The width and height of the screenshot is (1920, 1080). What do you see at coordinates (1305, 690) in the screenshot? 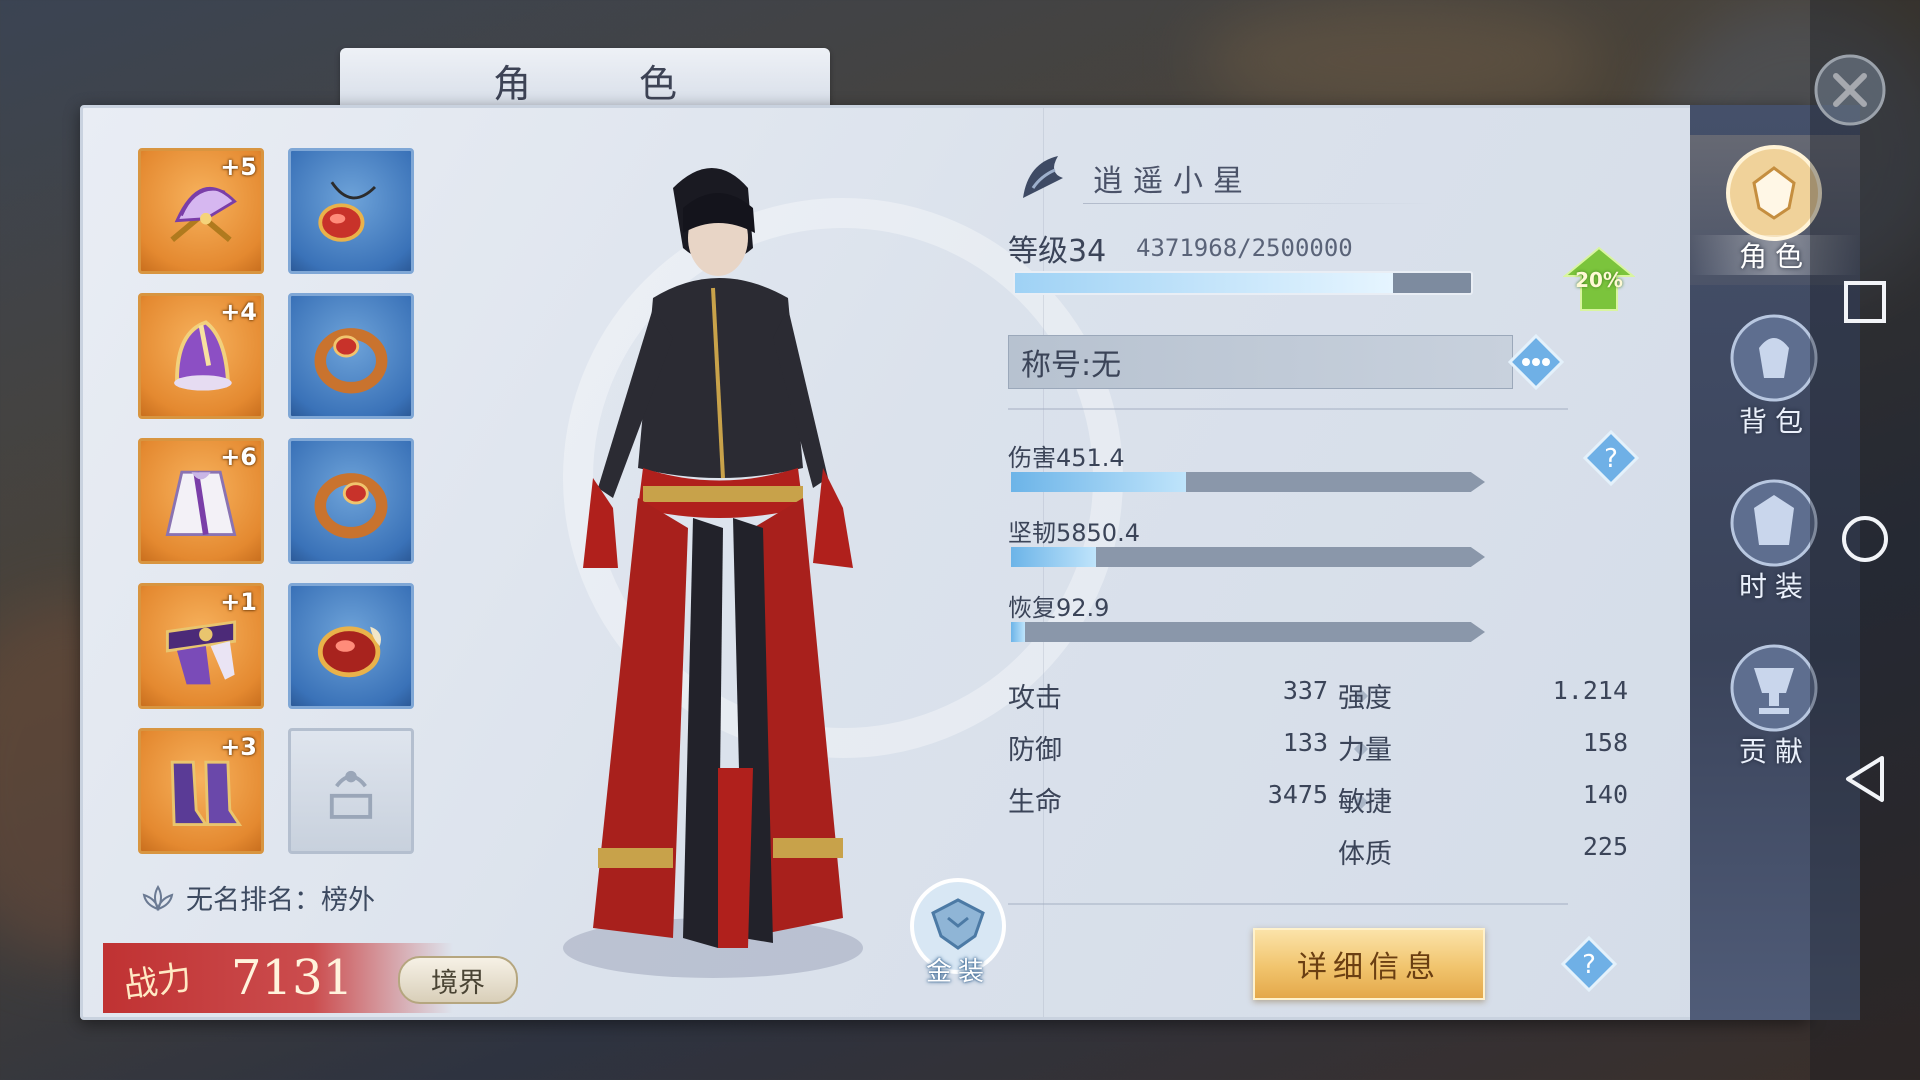
I see `attack-value: 337` at bounding box center [1305, 690].